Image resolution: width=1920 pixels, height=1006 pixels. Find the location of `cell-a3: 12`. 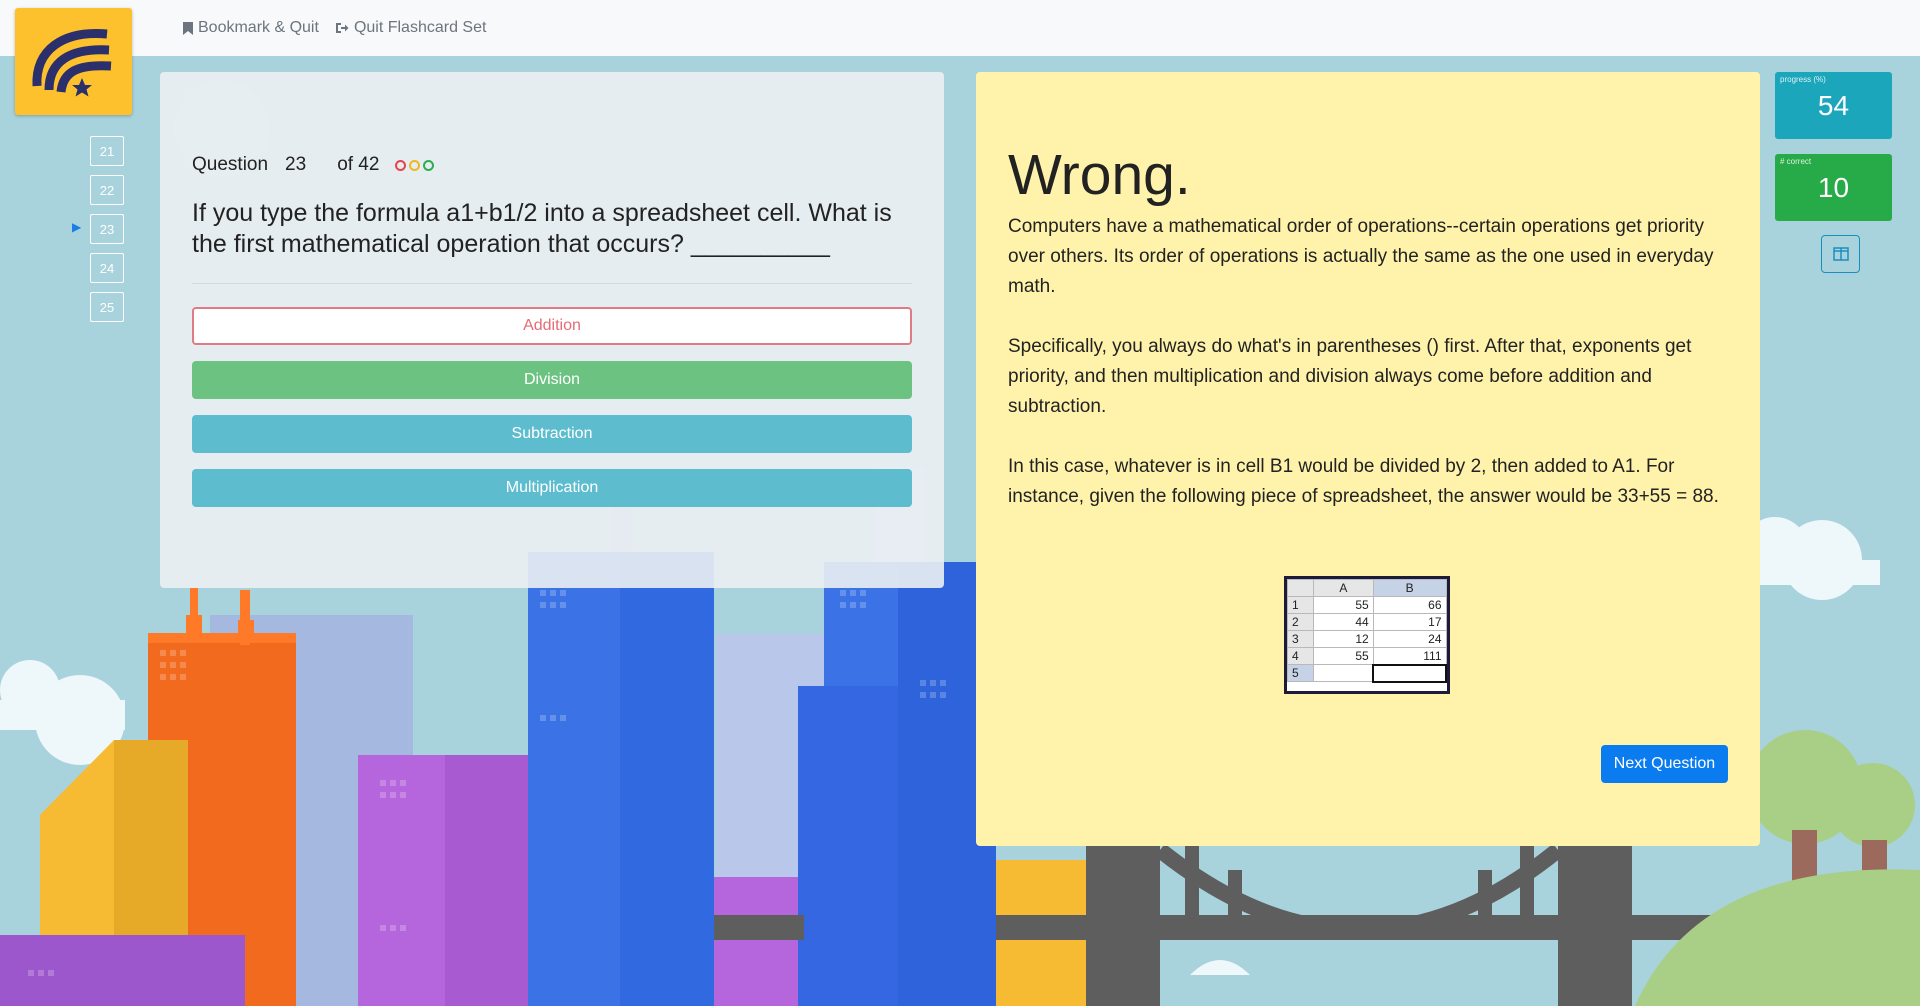

cell-a3: 12 is located at coordinates (1343, 639).